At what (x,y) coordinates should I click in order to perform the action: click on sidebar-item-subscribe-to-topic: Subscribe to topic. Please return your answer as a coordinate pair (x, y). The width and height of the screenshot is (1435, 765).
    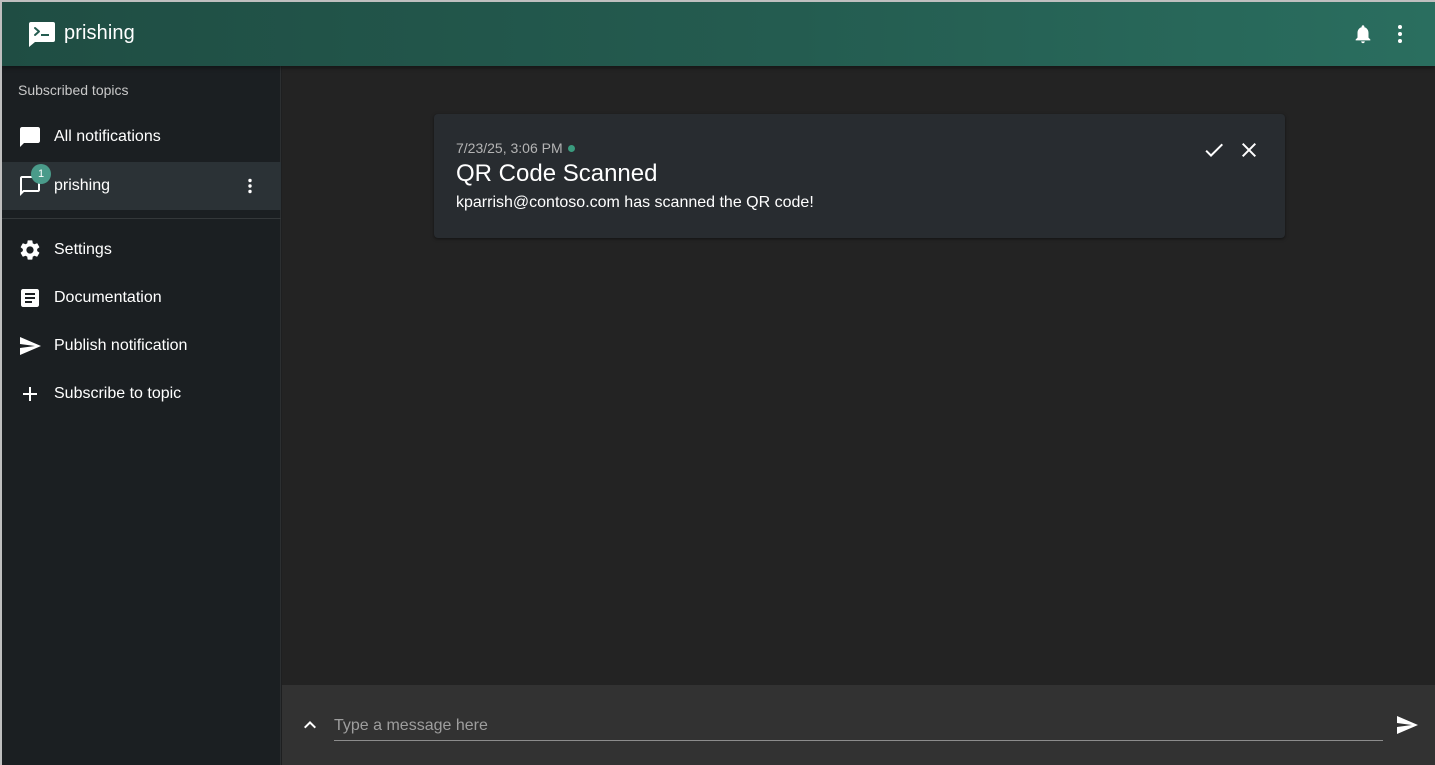
    Looking at the image, I should click on (141, 394).